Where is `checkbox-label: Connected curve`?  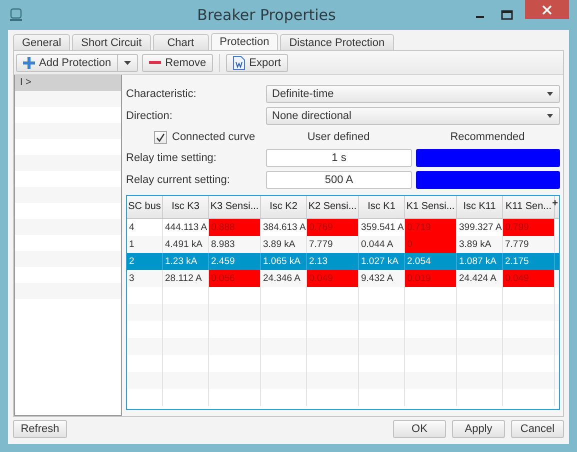
checkbox-label: Connected curve is located at coordinates (214, 137).